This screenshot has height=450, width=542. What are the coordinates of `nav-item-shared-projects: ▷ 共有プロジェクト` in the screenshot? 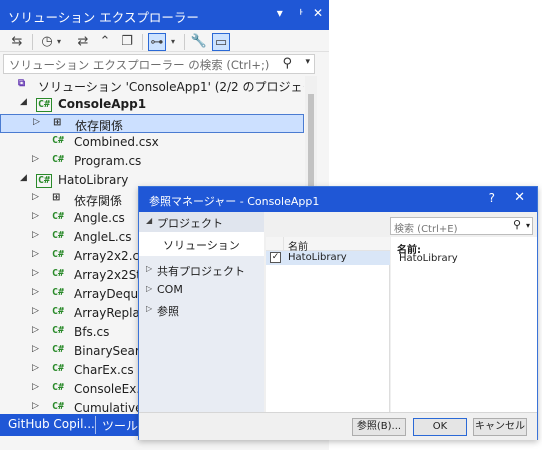 It's located at (201, 270).